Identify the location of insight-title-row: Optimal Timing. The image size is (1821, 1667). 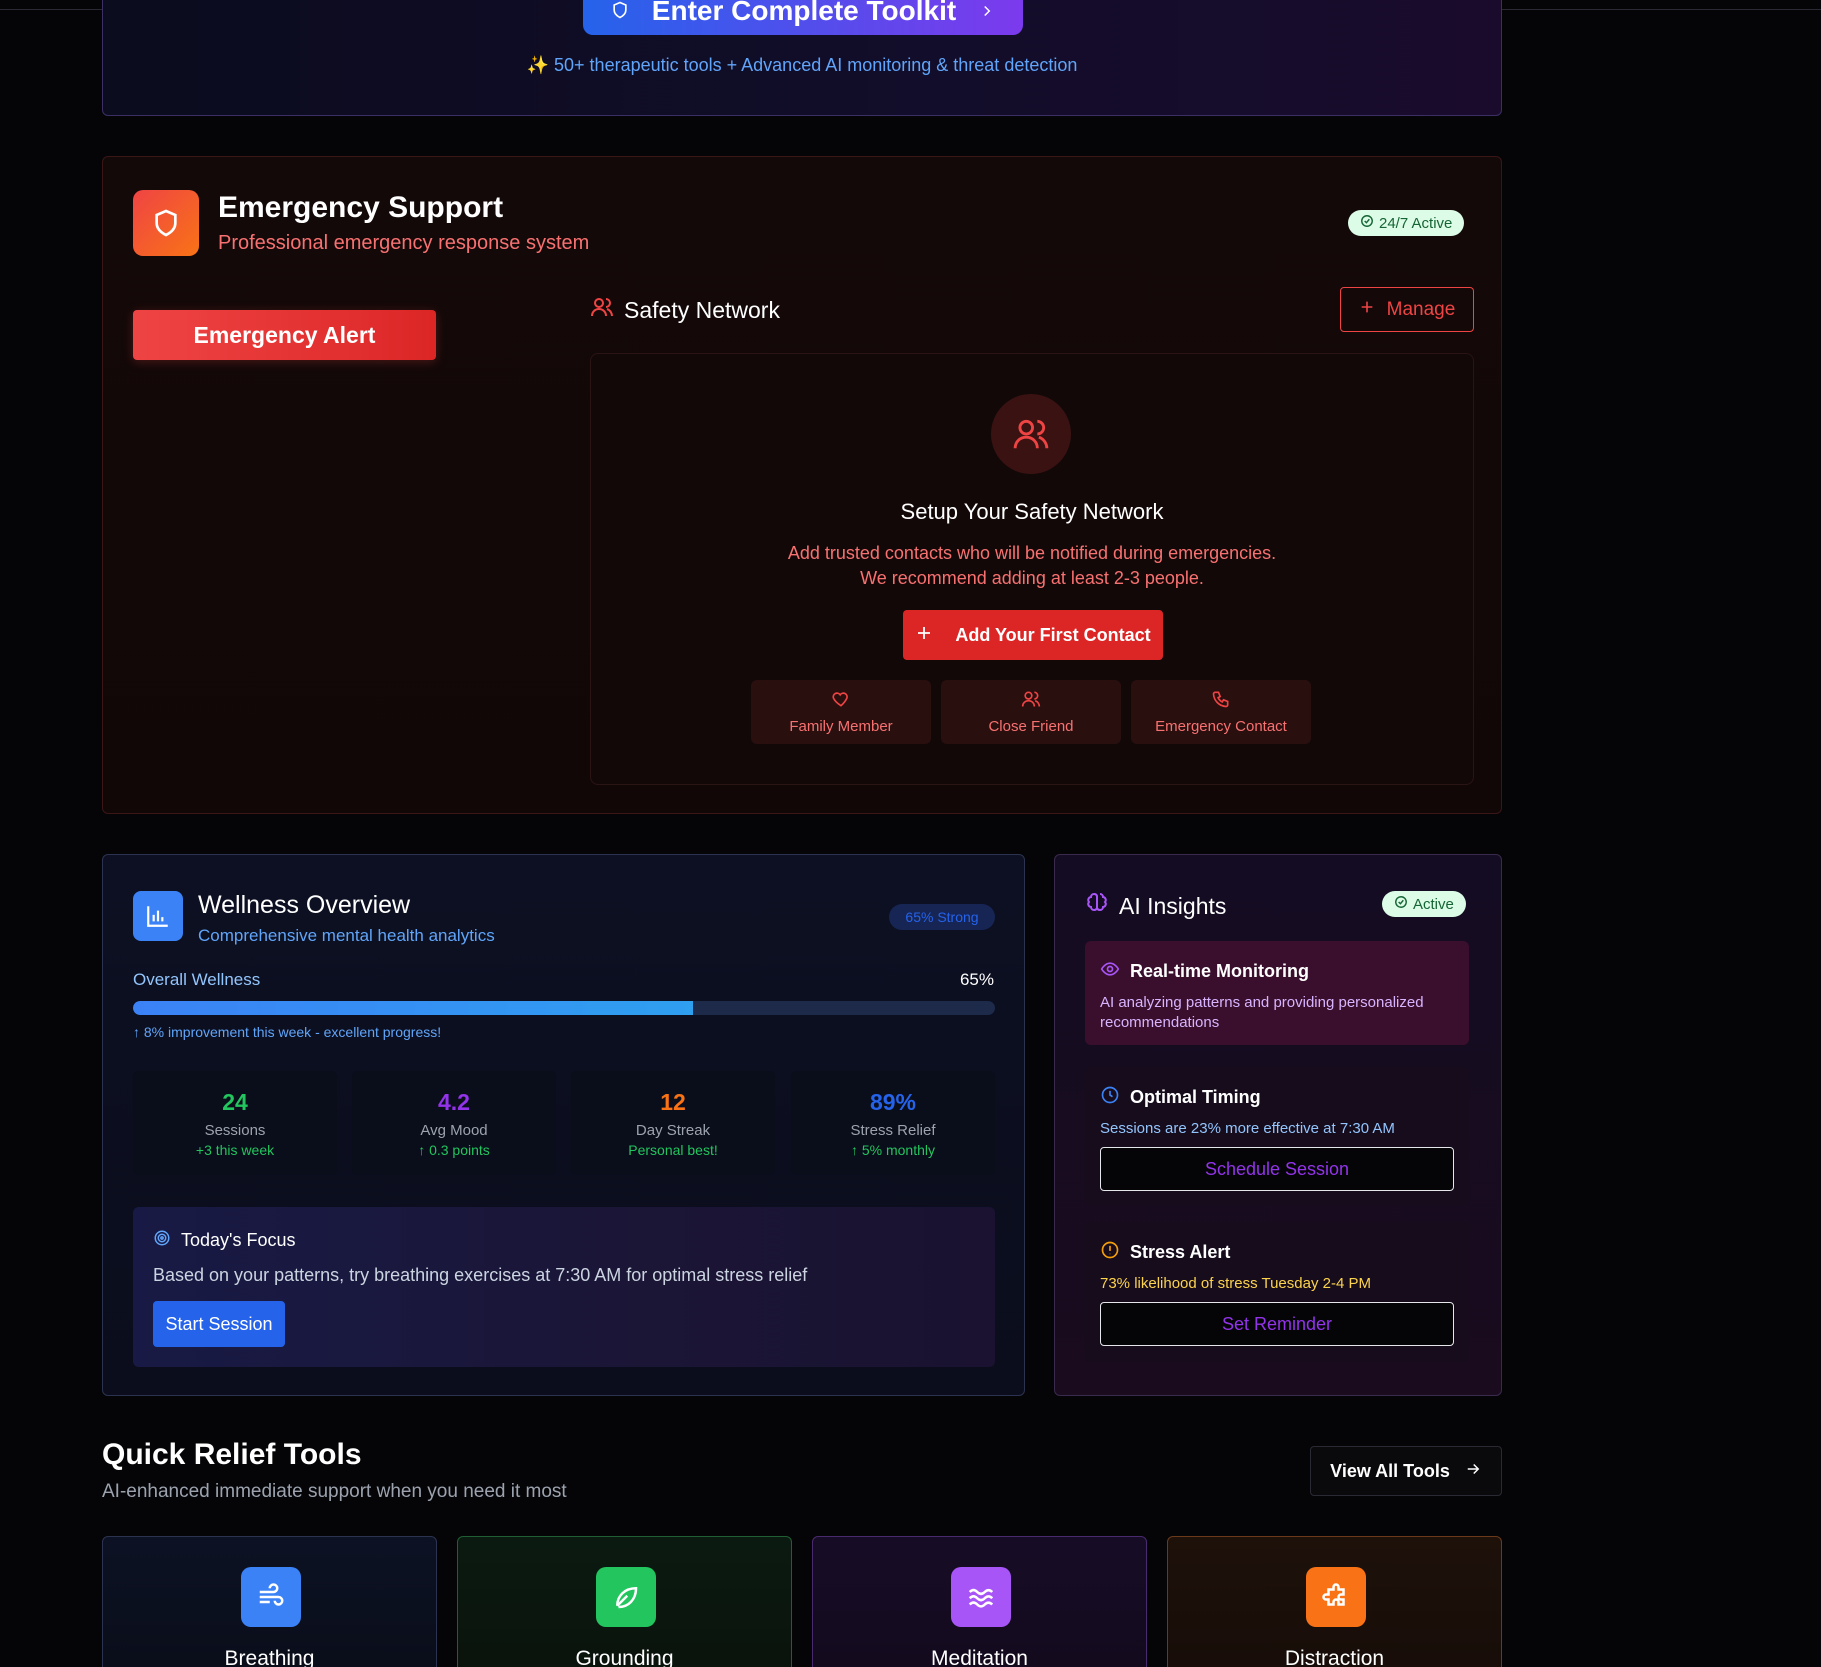
(1180, 1097).